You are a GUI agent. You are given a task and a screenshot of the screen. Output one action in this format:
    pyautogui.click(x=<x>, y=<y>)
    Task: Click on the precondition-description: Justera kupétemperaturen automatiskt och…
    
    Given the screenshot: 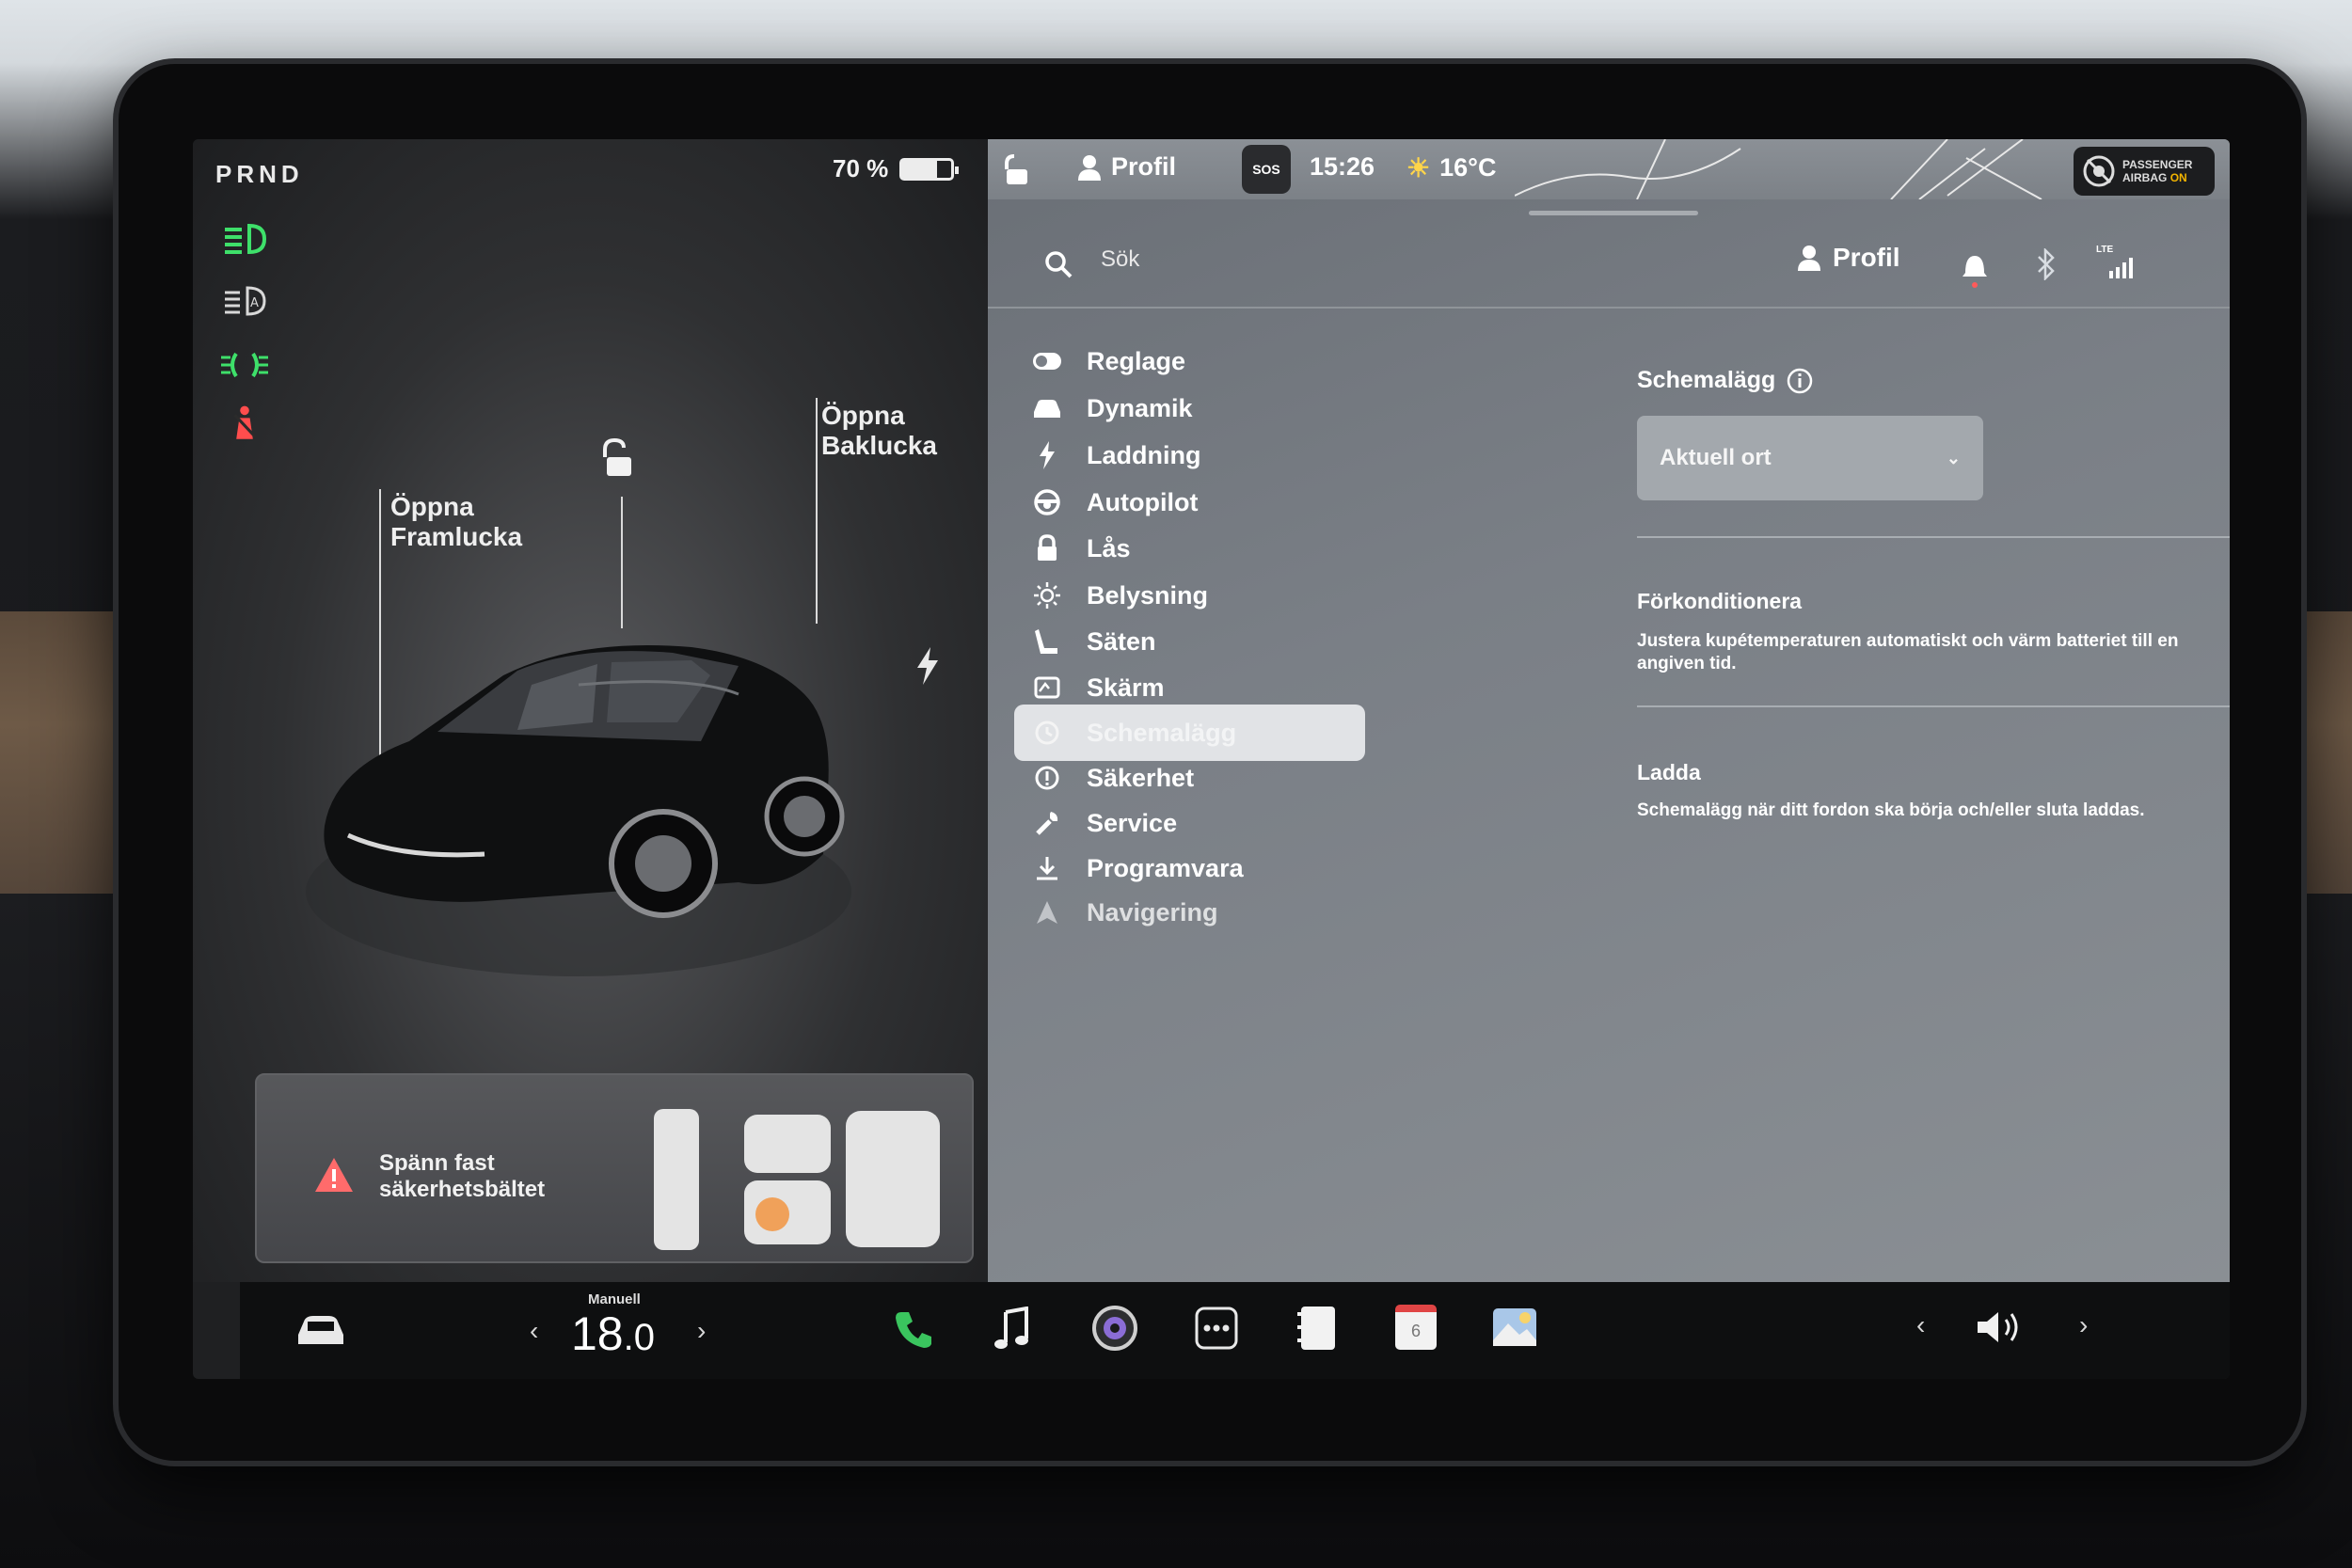 What is the action you would take?
    pyautogui.click(x=1907, y=652)
    